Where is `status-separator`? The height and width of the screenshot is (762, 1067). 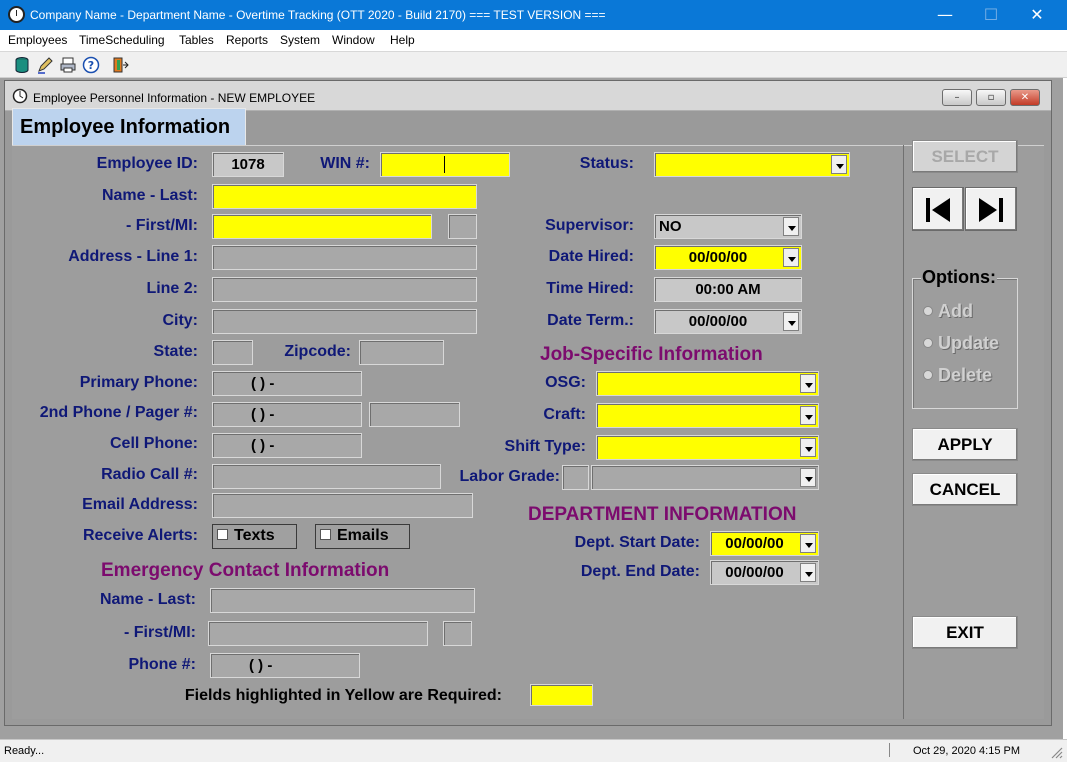
status-separator is located at coordinates (889, 750).